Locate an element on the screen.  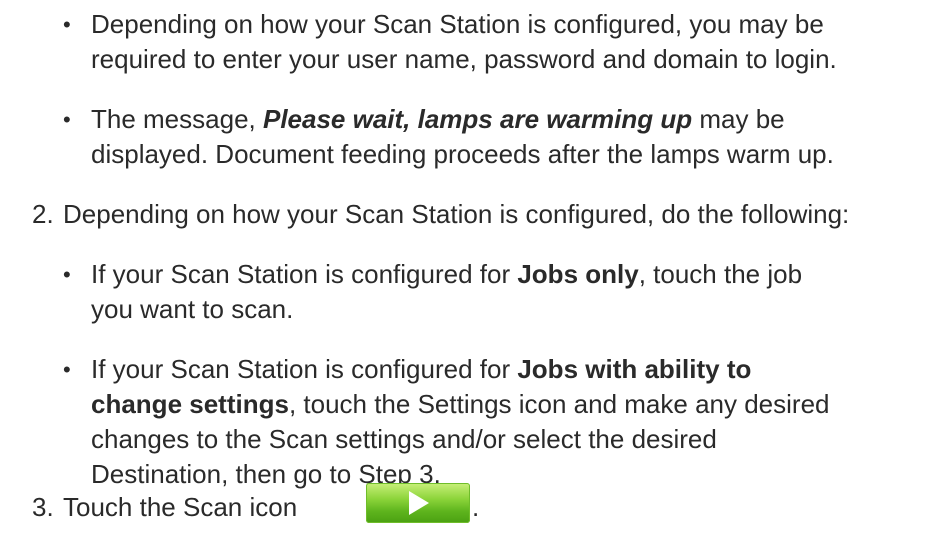
play-icon is located at coordinates (419, 503).